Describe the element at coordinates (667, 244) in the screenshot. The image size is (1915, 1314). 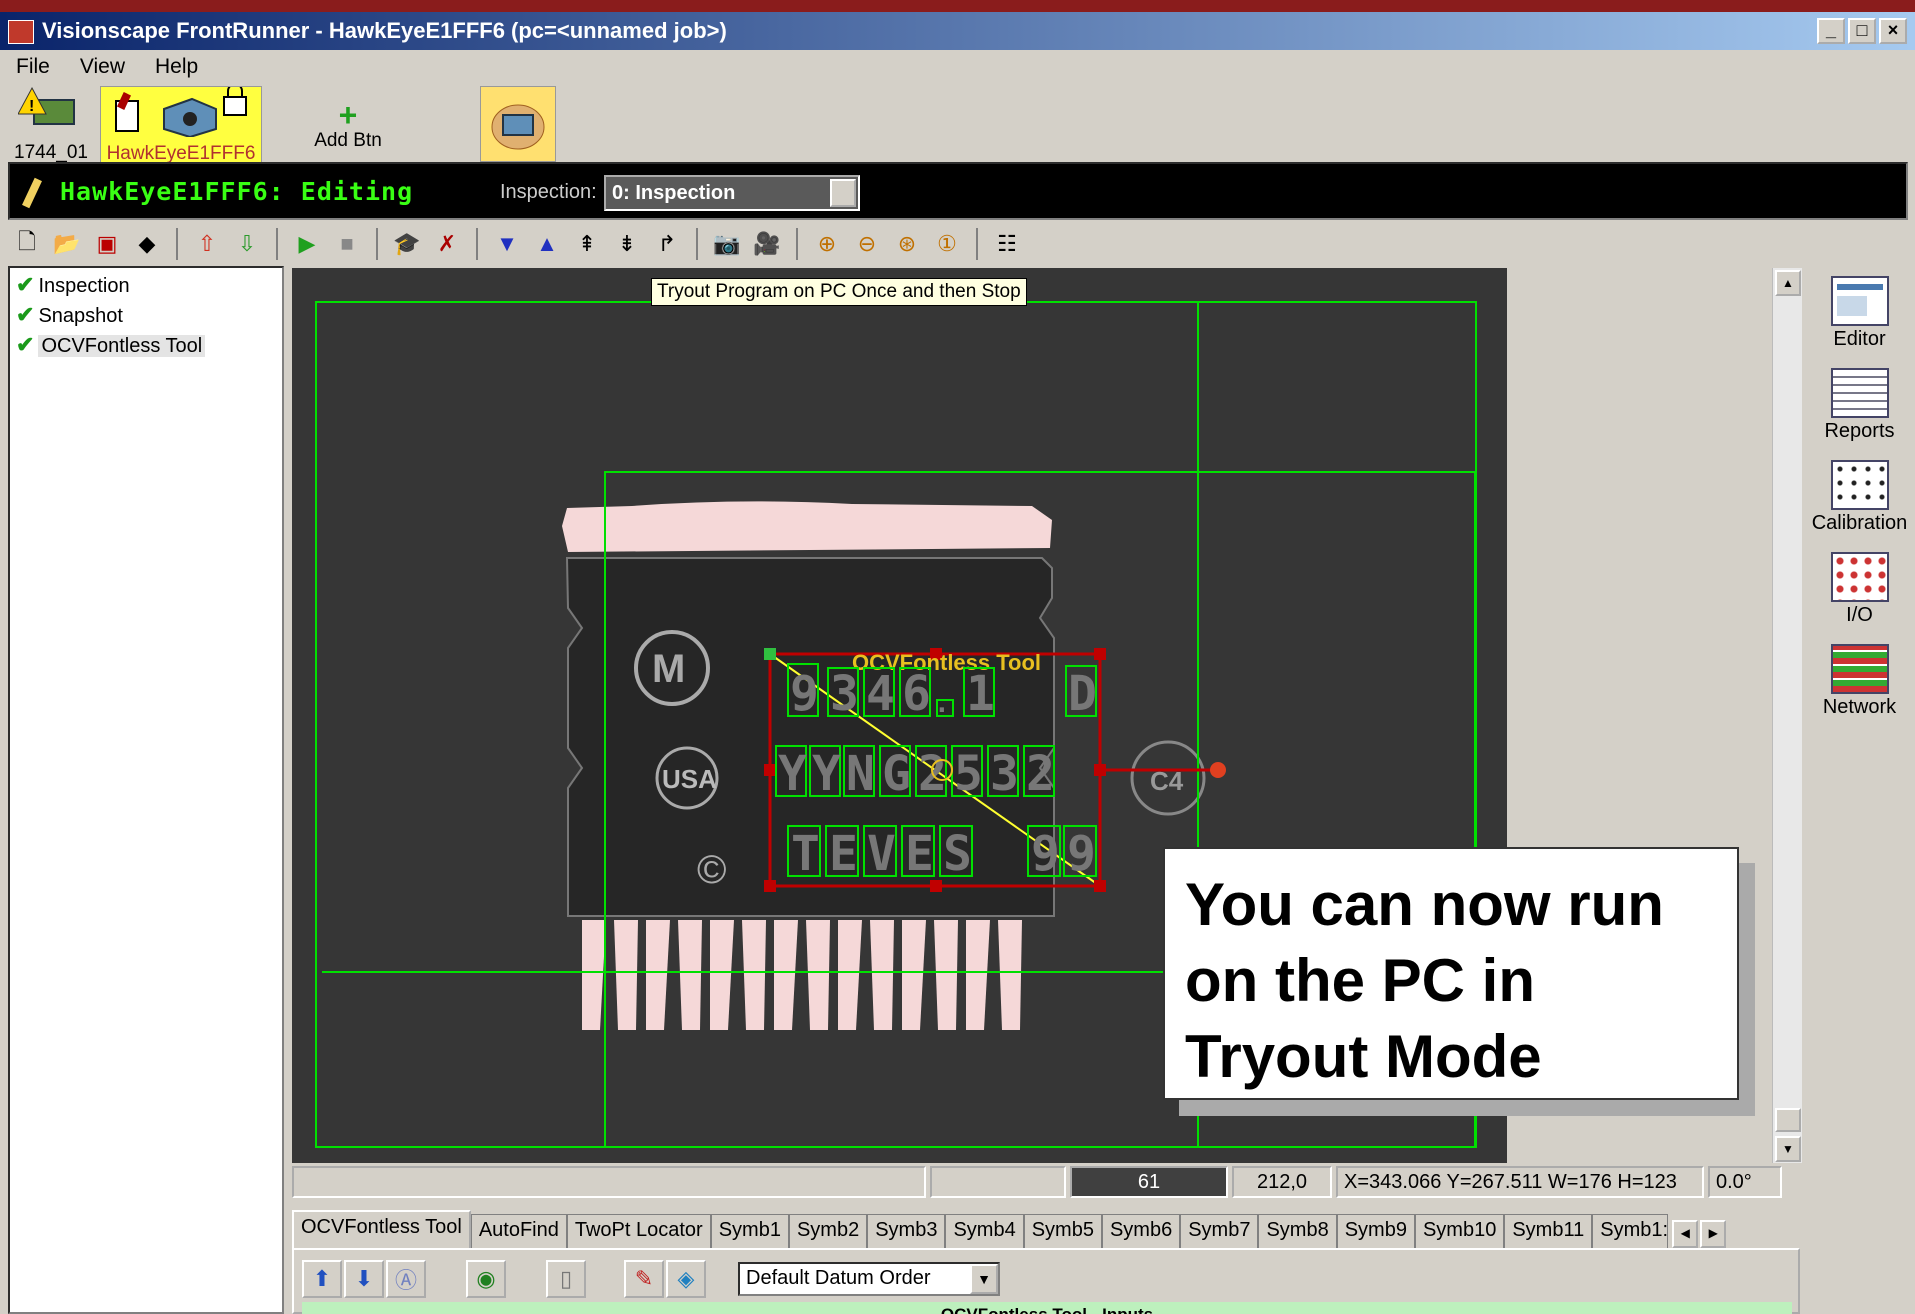
I see `insert-child-icon: ↱` at that location.